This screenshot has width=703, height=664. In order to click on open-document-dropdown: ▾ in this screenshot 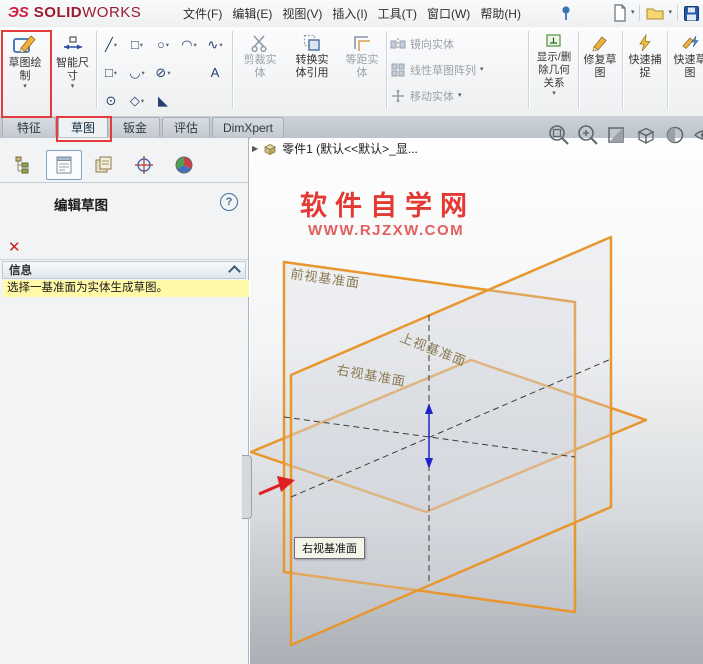, I will do `click(670, 13)`.